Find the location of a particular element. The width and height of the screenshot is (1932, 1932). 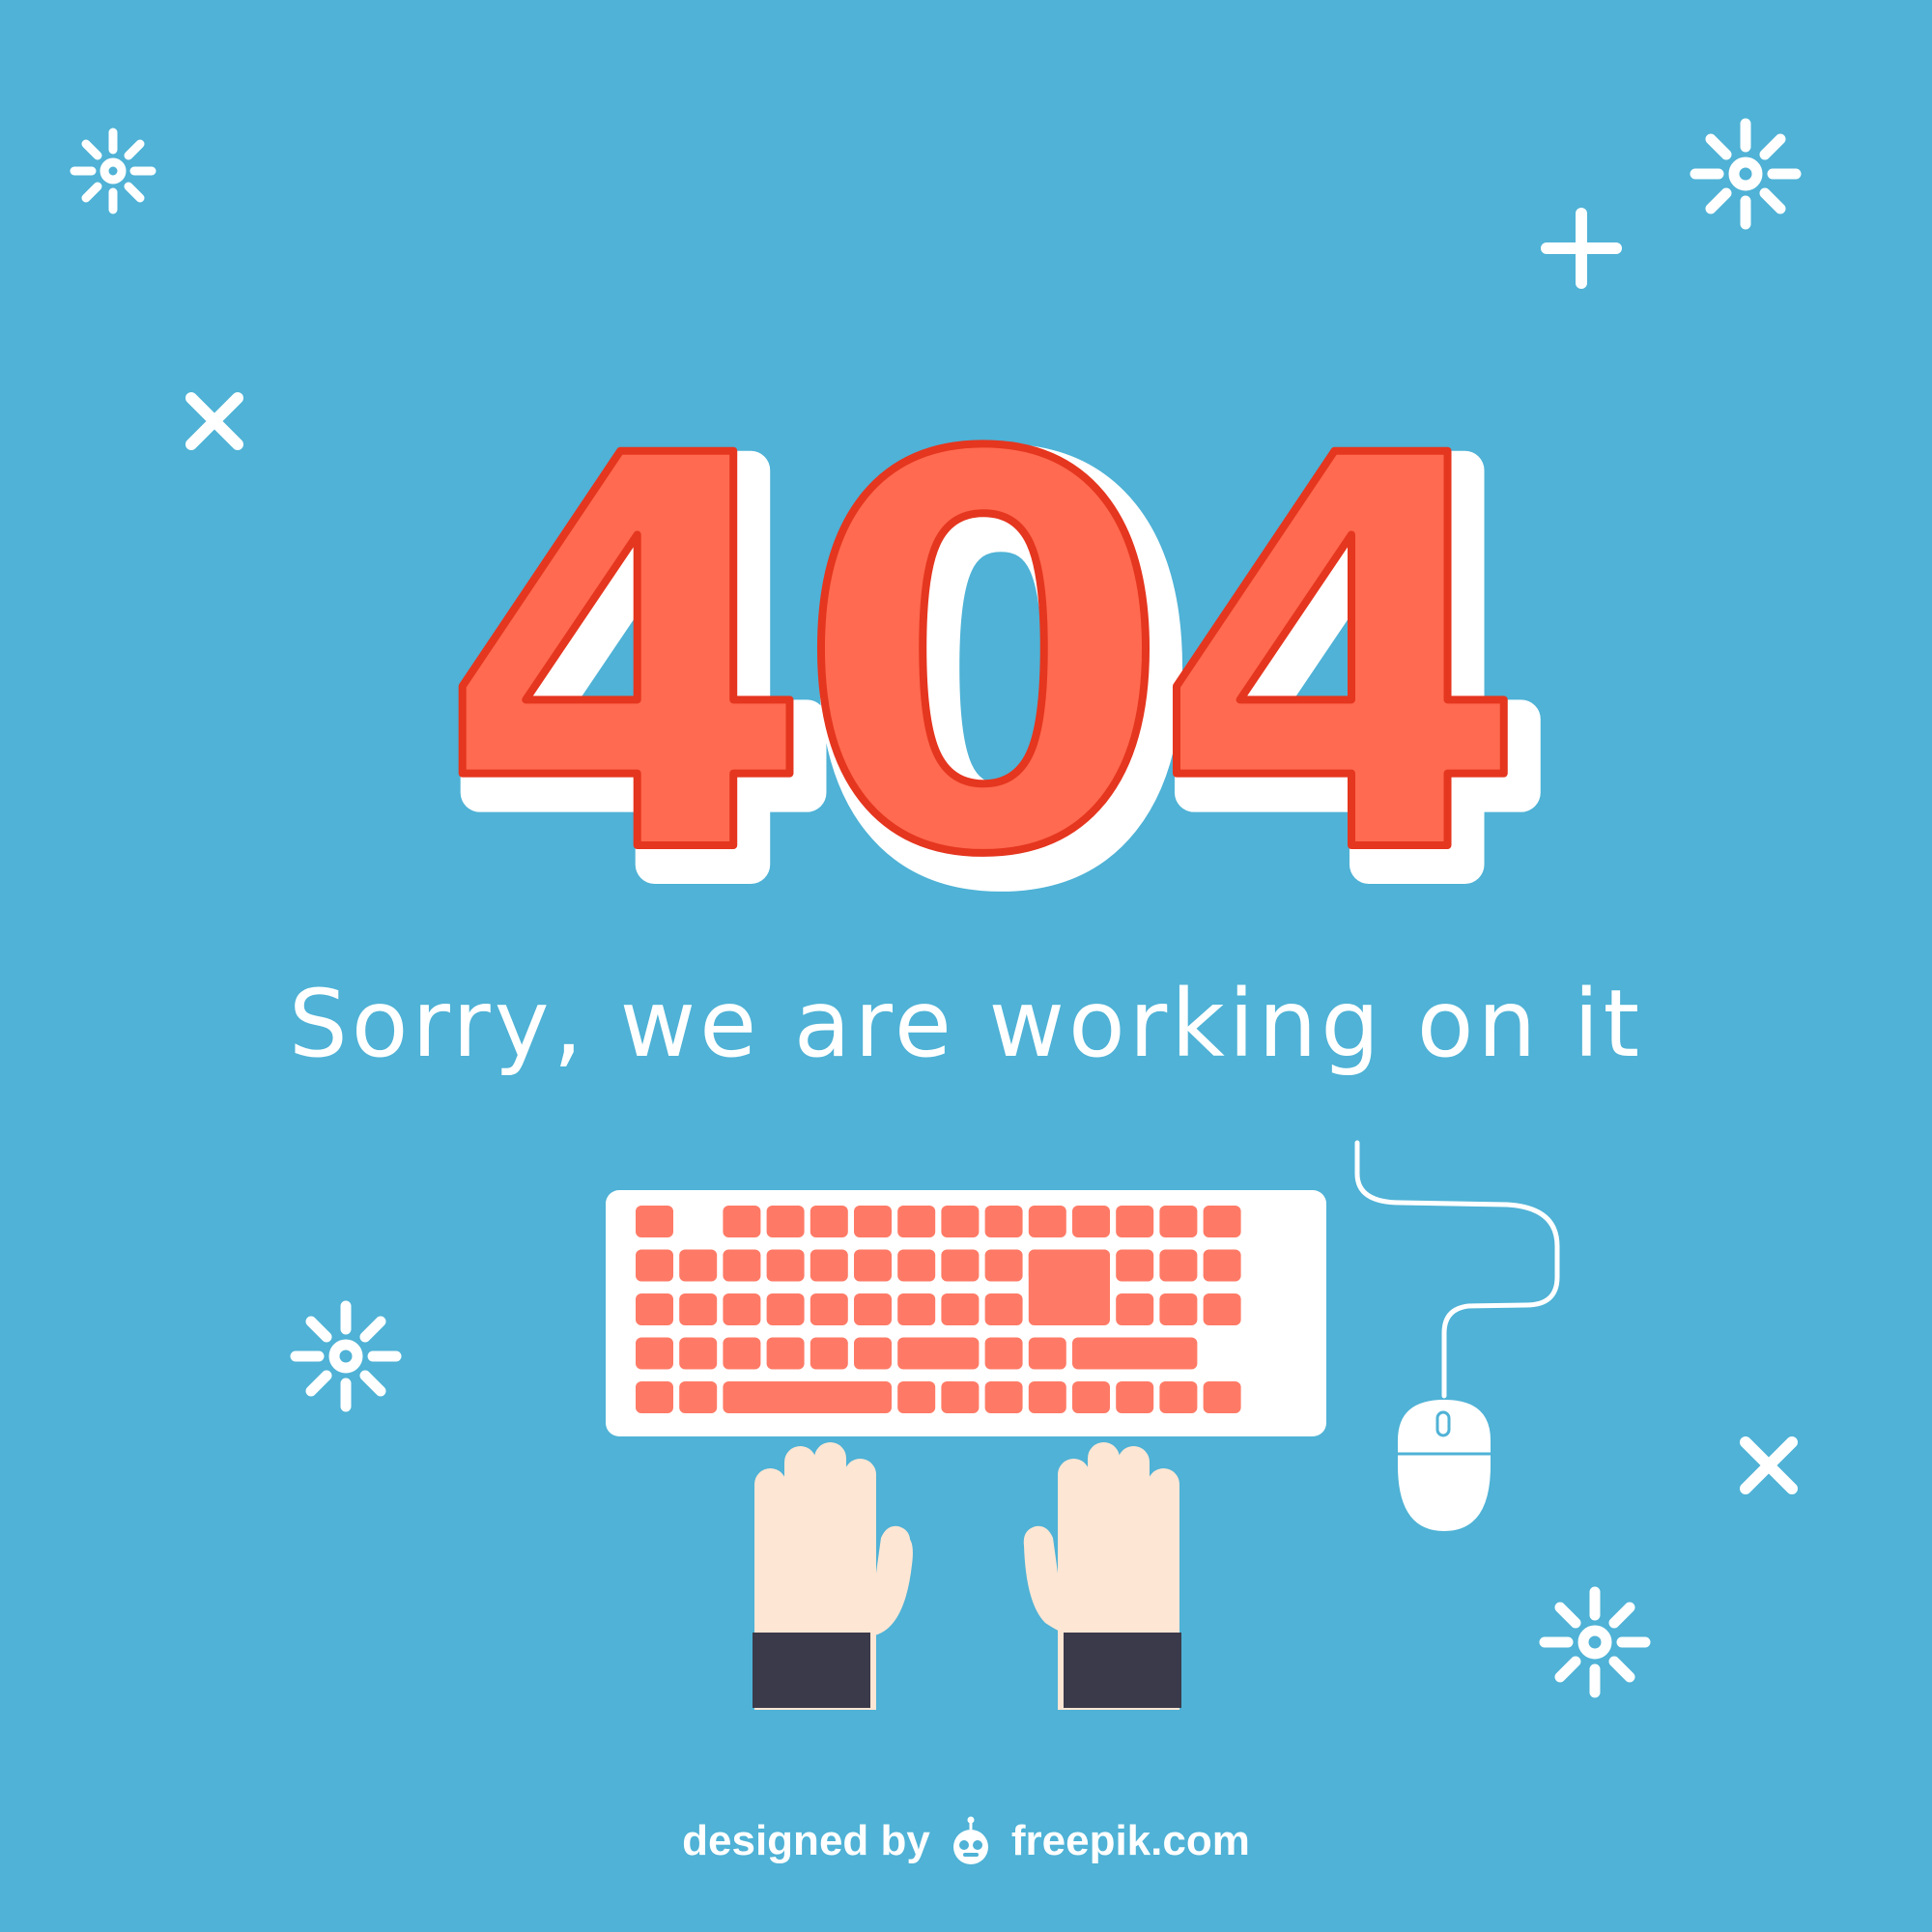

freepik-logo-icon is located at coordinates (970, 1840).